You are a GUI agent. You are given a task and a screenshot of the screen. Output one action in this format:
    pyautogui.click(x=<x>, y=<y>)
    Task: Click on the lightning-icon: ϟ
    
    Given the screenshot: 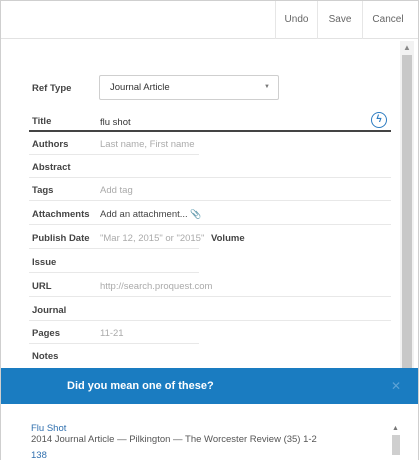 What is the action you would take?
    pyautogui.click(x=379, y=120)
    